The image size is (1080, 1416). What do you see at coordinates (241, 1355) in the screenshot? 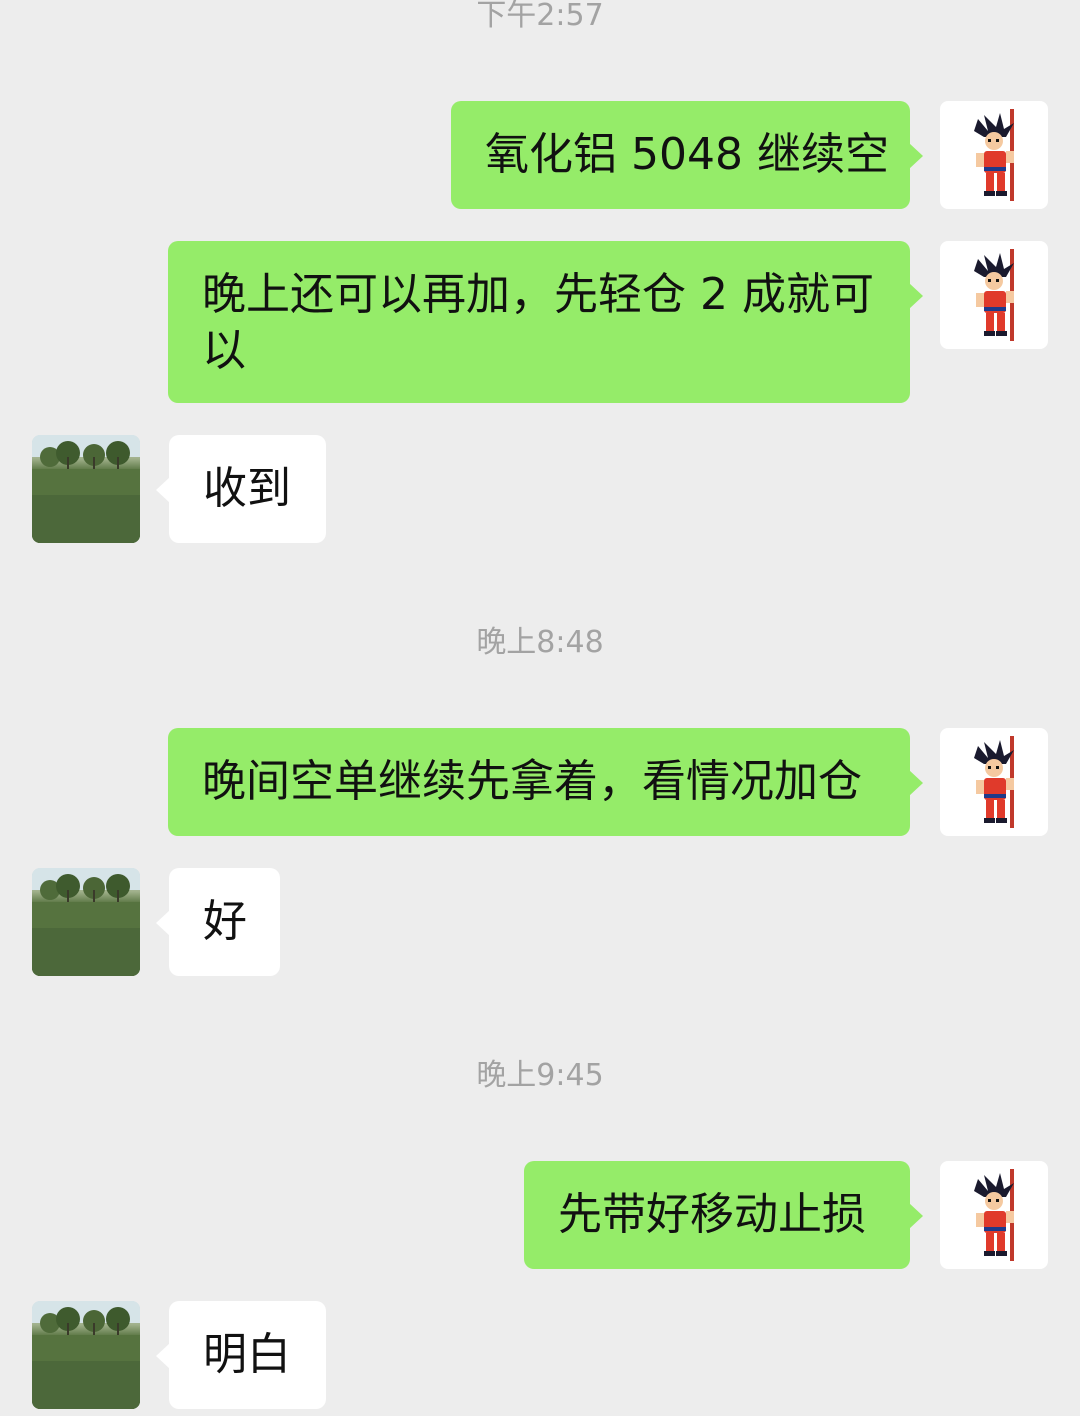
I see `contact-message-bubble: 明白` at bounding box center [241, 1355].